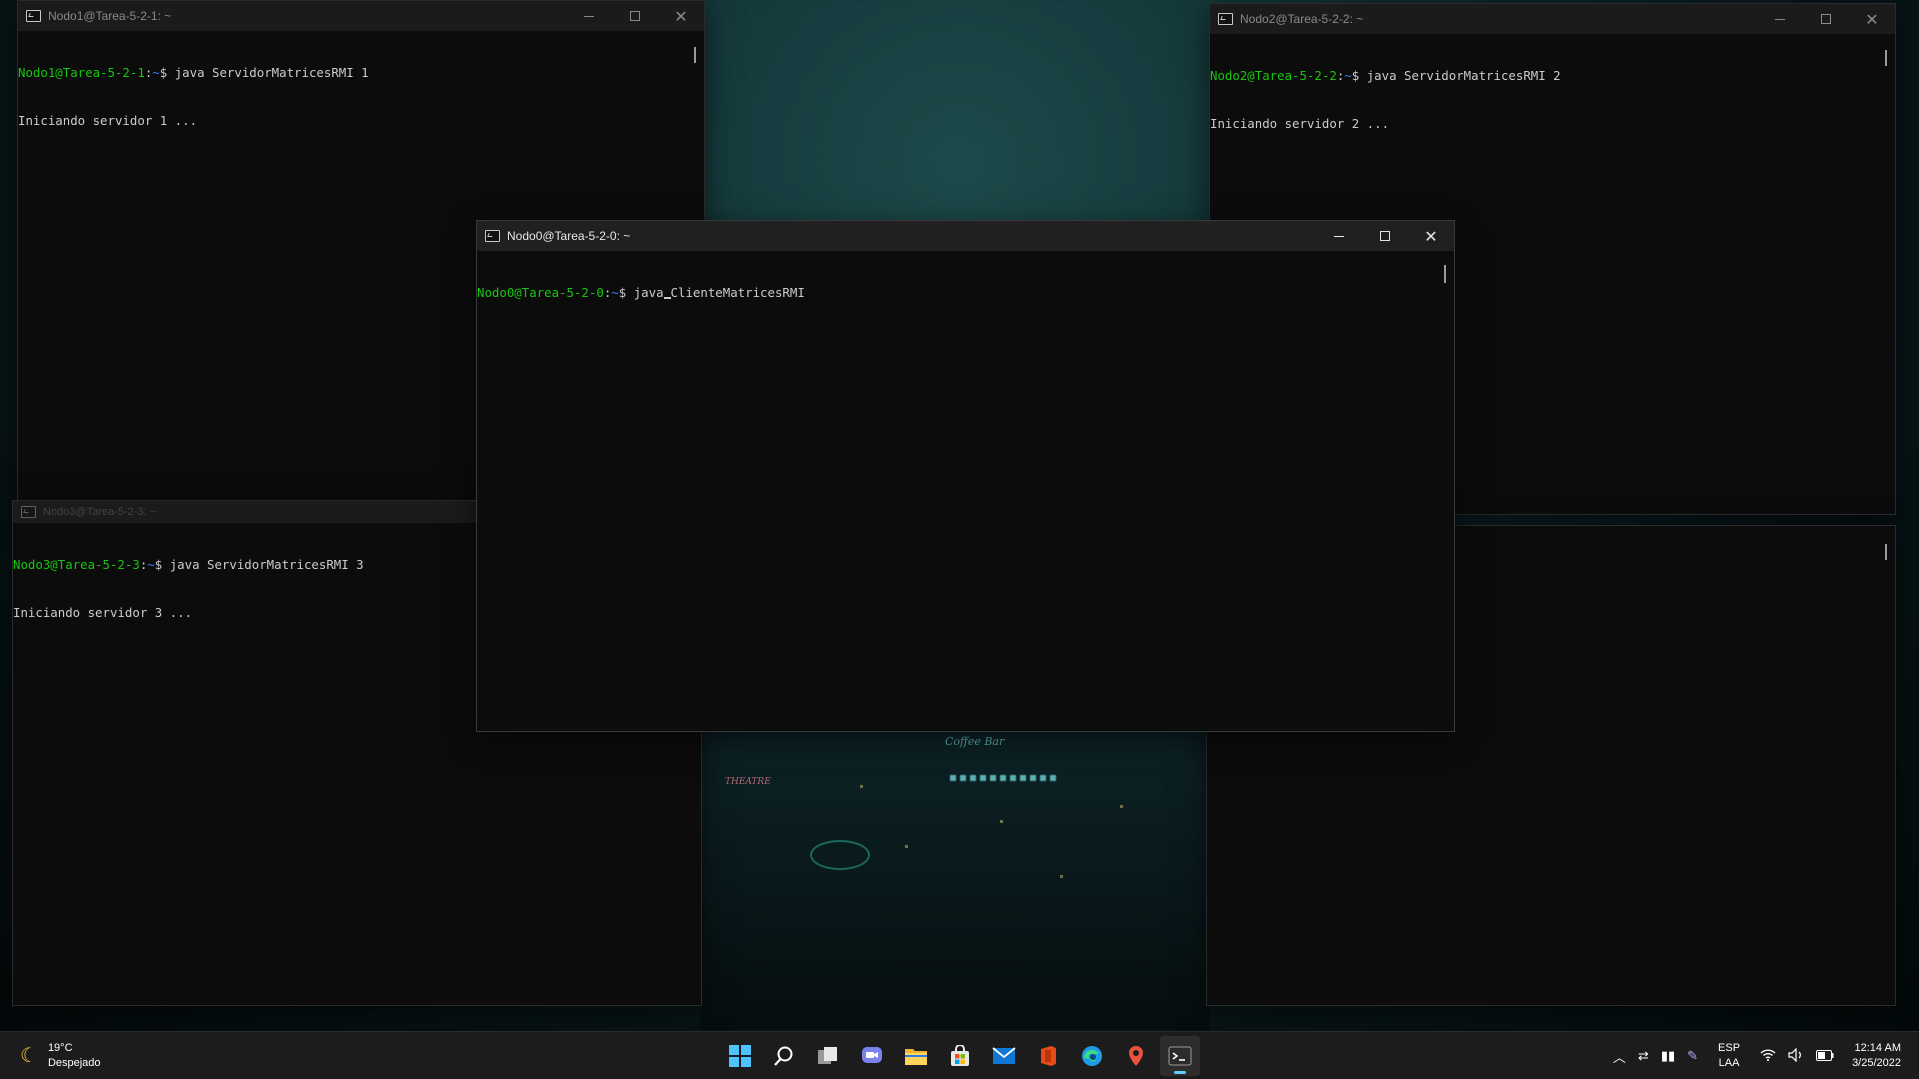 The height and width of the screenshot is (1079, 1919). What do you see at coordinates (1643, 1056) in the screenshot?
I see `sync-icon: ⇄` at bounding box center [1643, 1056].